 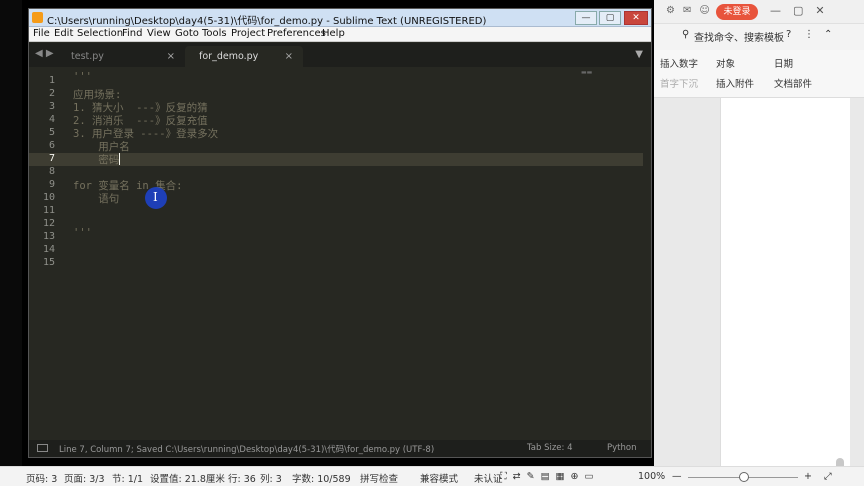 What do you see at coordinates (677, 476) in the screenshot?
I see `zoom-out-button: —` at bounding box center [677, 476].